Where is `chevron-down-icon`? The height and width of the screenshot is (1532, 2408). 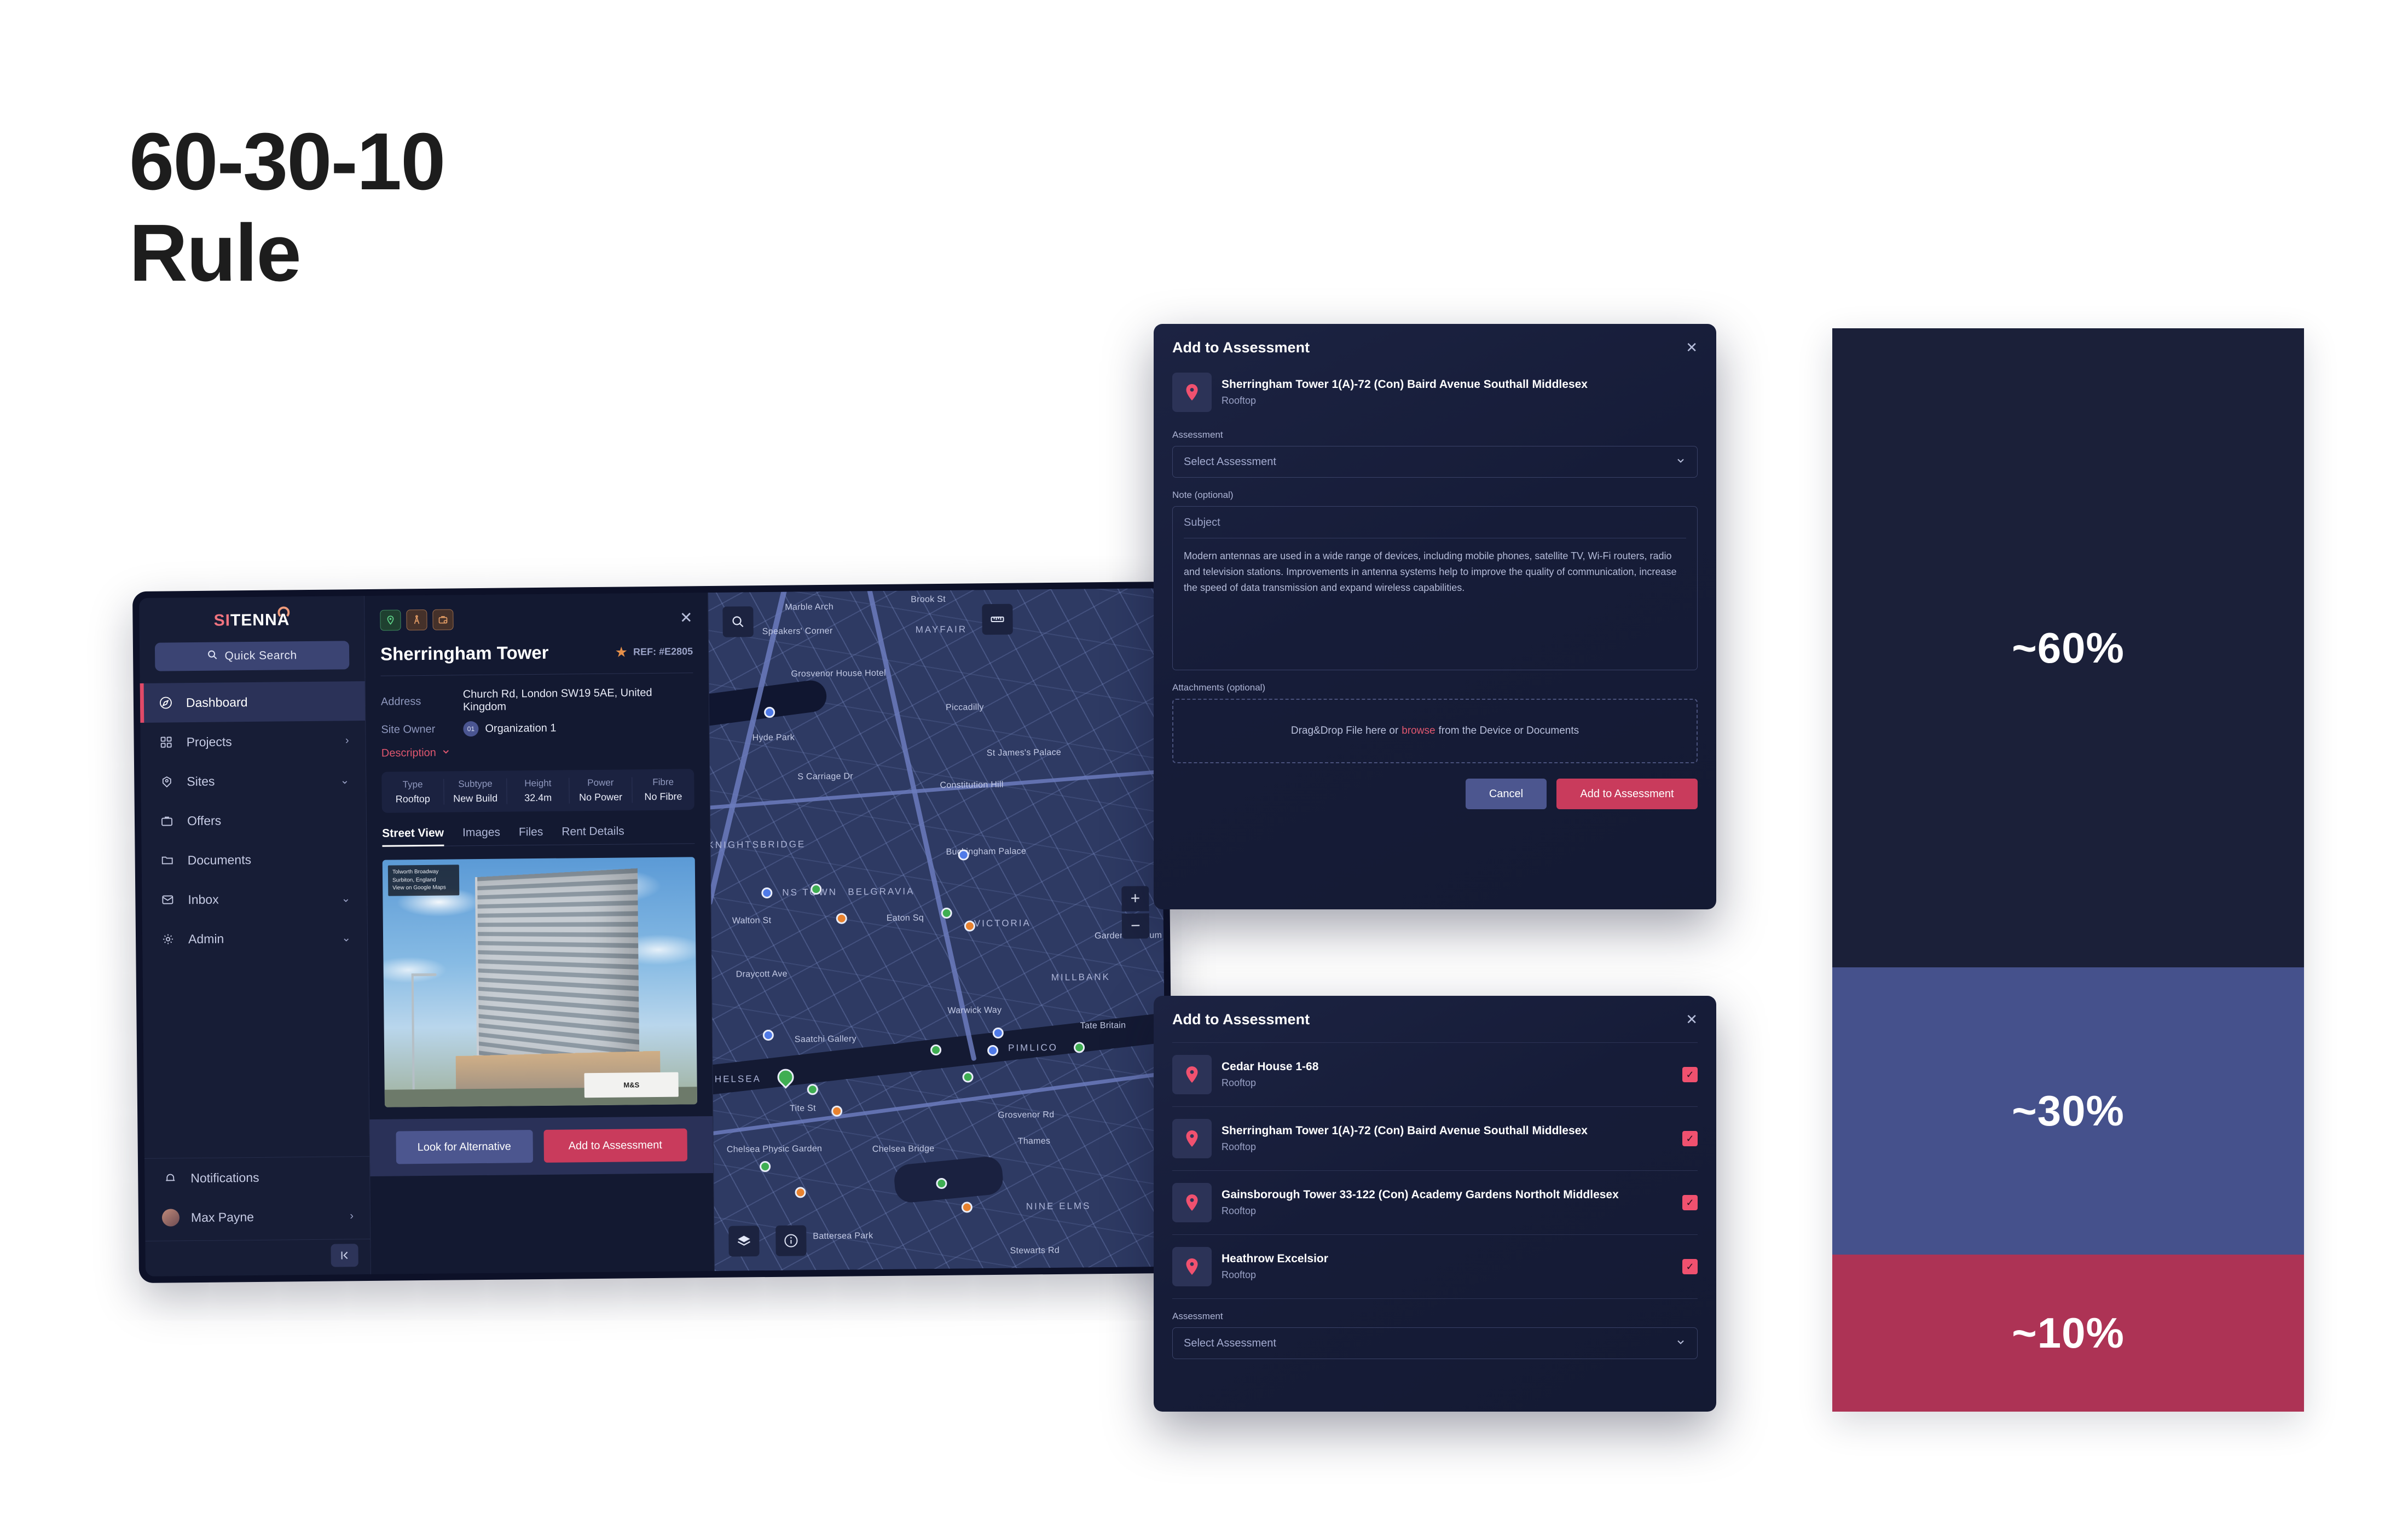 chevron-down-icon is located at coordinates (1680, 462).